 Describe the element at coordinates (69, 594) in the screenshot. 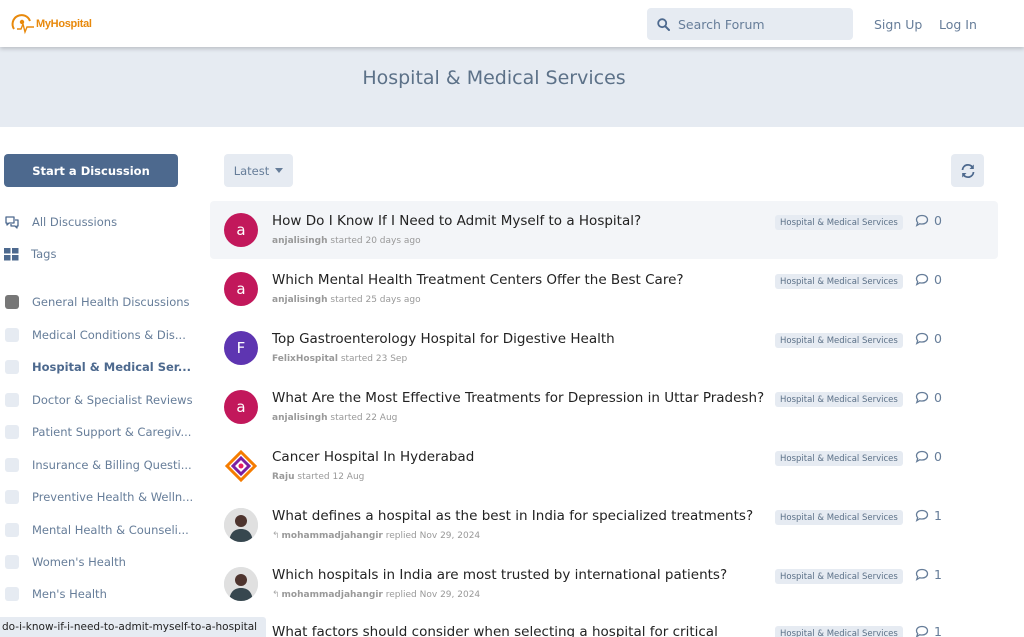

I see `tag-label: Men's Health` at that location.